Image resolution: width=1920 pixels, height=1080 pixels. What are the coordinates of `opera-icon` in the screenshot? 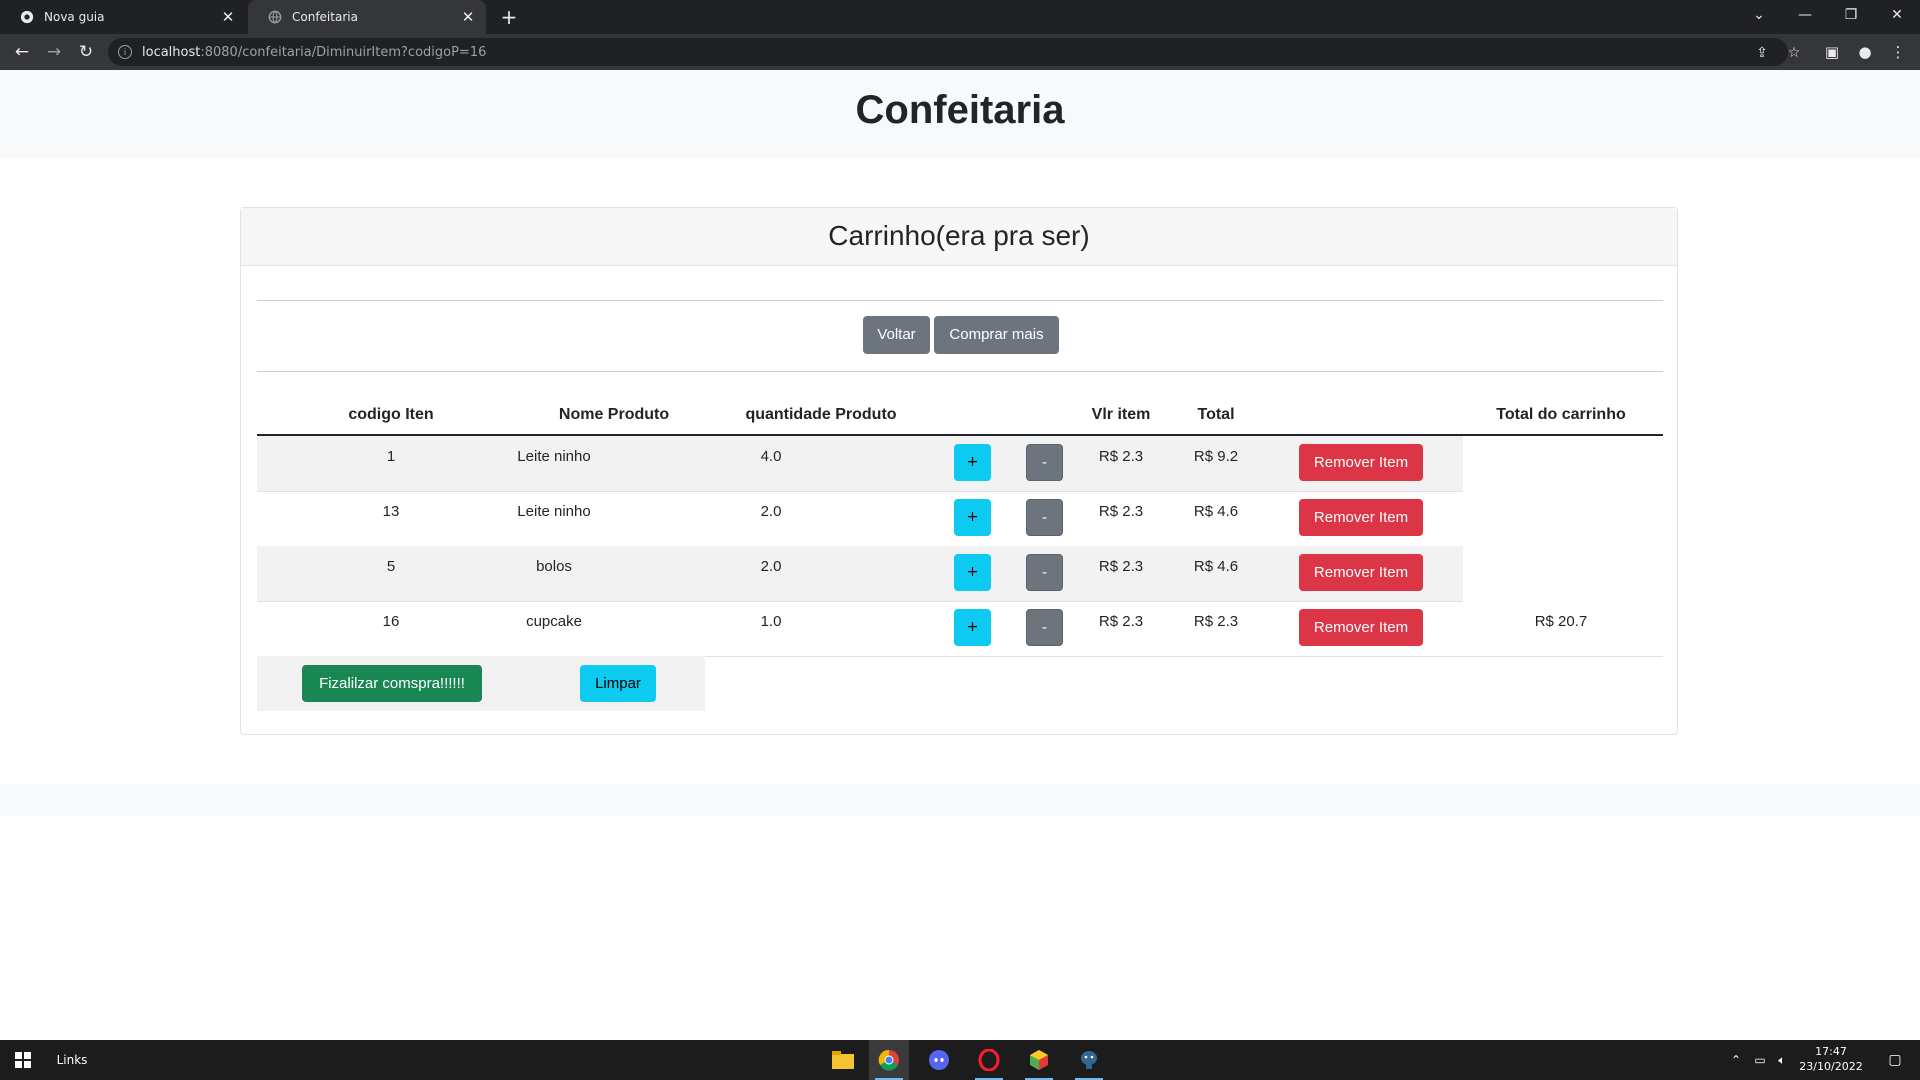 It's located at (989, 1060).